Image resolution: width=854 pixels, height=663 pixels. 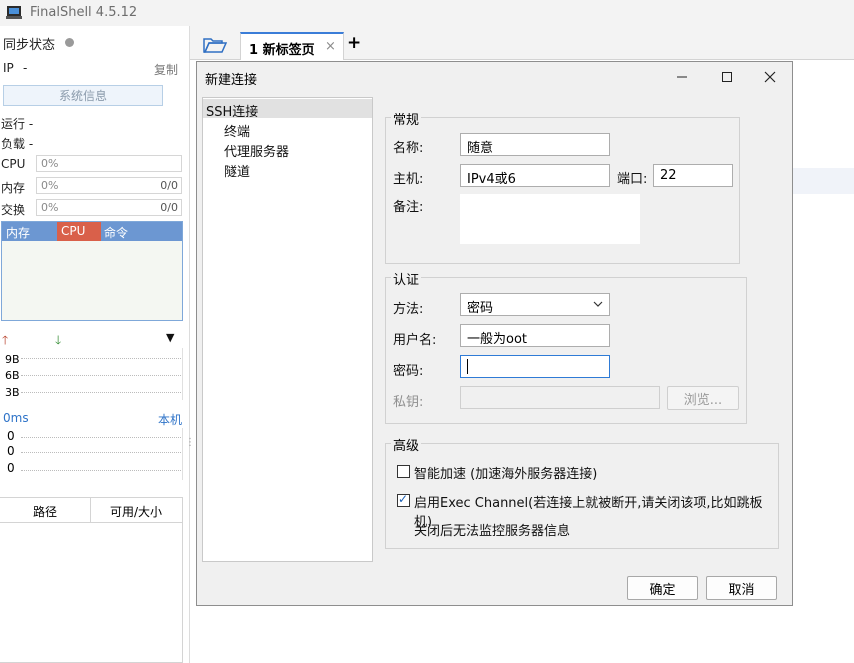 What do you see at coordinates (13, 210) in the screenshot?
I see `swap-label: 交换` at bounding box center [13, 210].